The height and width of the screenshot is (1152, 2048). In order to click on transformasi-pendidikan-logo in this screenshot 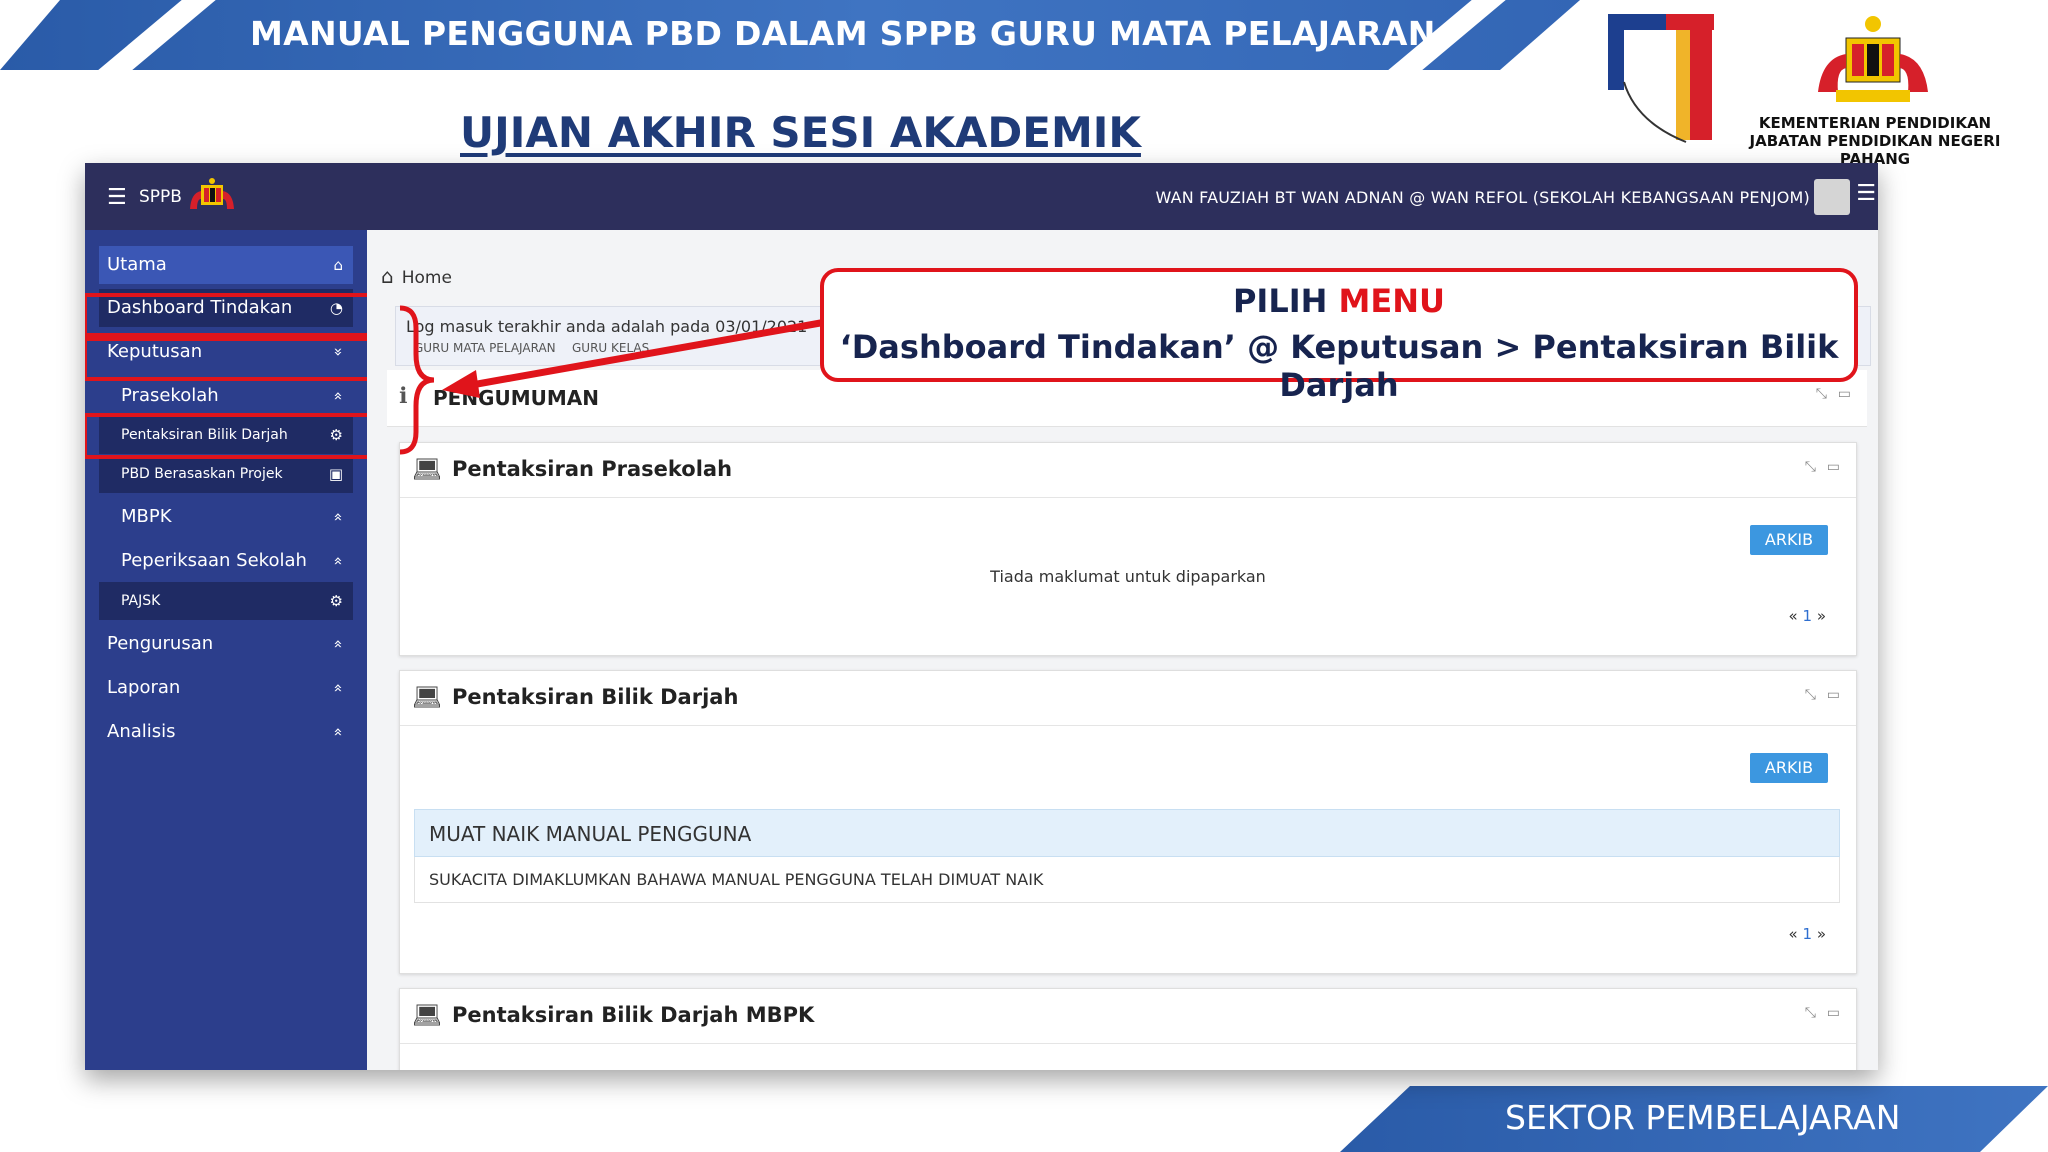, I will do `click(1661, 78)`.